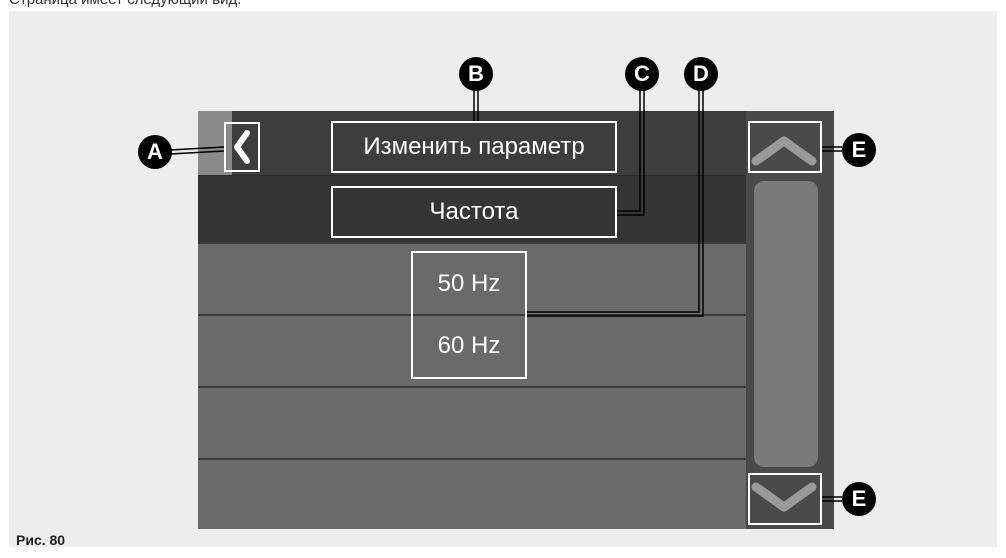 Image resolution: width=1006 pixels, height=558 pixels. What do you see at coordinates (476, 74) in the screenshot?
I see `callout-b: B` at bounding box center [476, 74].